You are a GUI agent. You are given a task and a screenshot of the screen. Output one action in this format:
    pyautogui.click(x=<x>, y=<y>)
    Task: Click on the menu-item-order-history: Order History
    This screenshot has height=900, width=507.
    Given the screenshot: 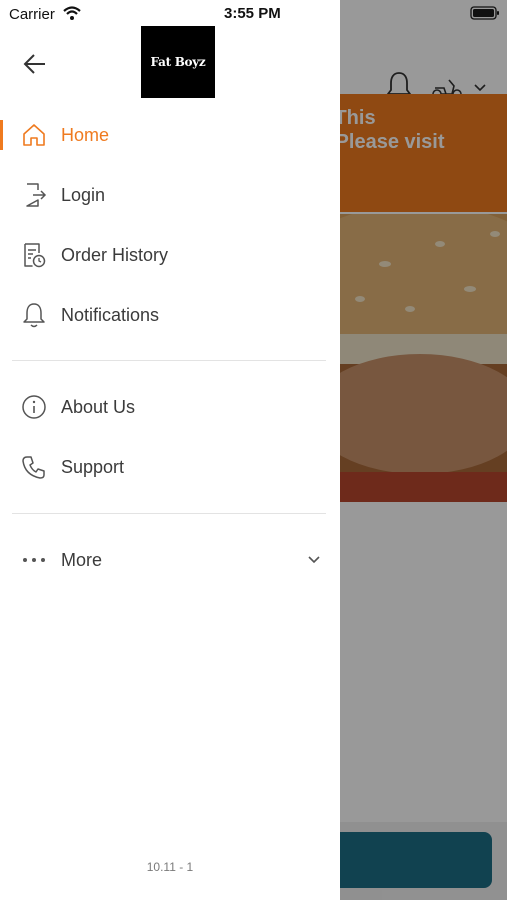 What is the action you would take?
    pyautogui.click(x=170, y=255)
    